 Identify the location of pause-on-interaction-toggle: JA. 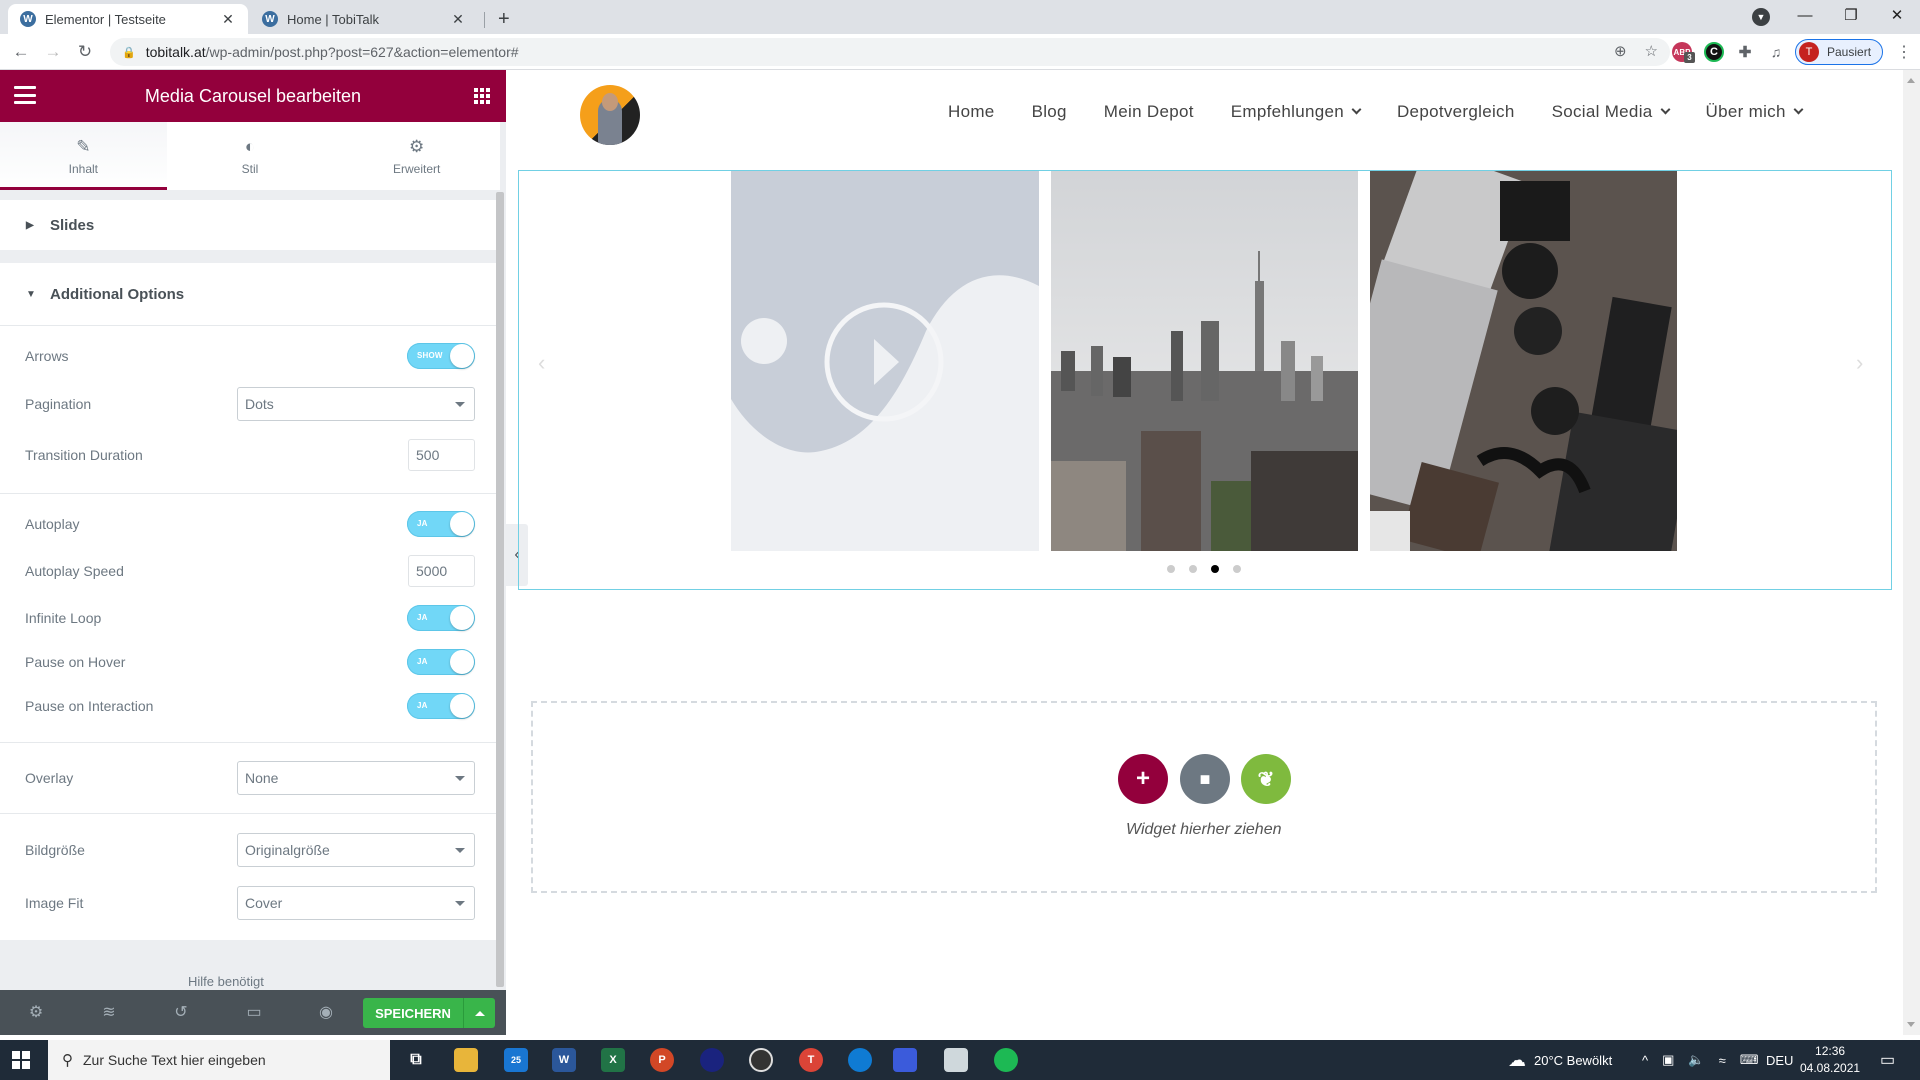
(441, 706).